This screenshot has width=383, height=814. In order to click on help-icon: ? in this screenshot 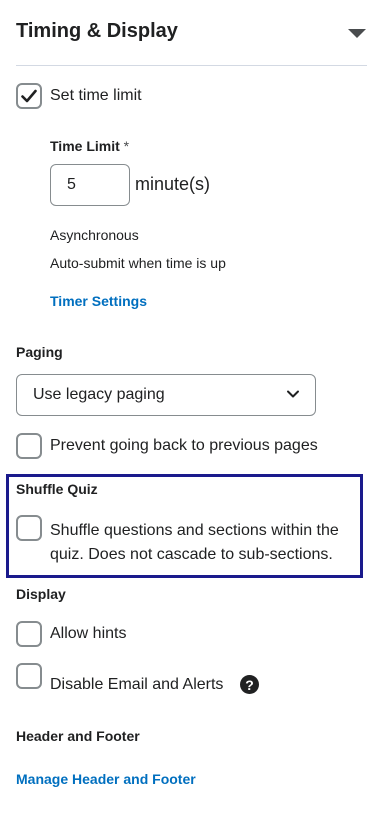, I will do `click(249, 684)`.